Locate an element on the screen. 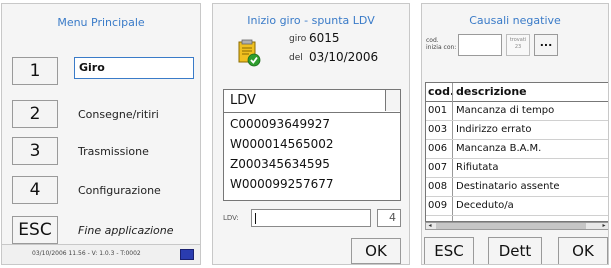  del-label: del is located at coordinates (296, 58).